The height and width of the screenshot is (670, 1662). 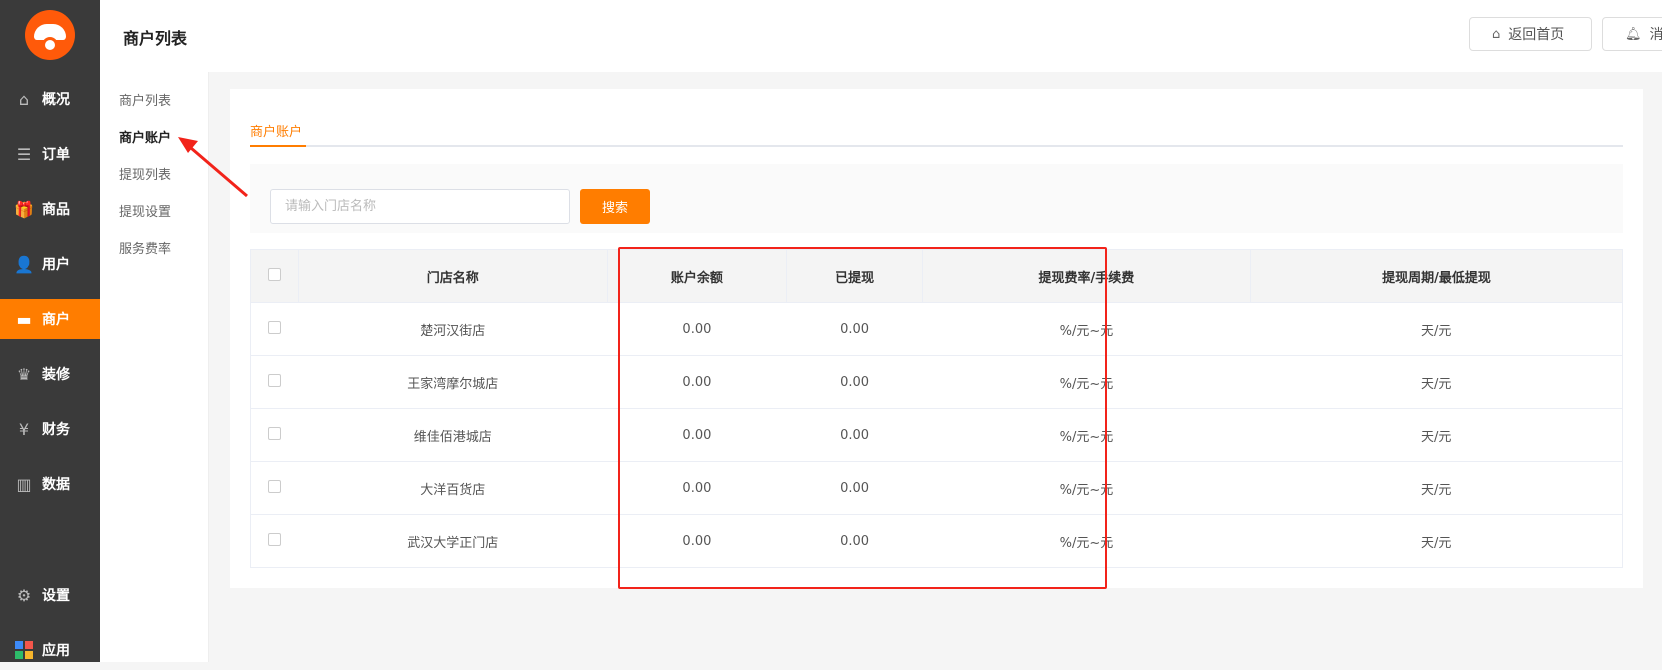 I want to click on user-icon: 👤, so click(x=24, y=264).